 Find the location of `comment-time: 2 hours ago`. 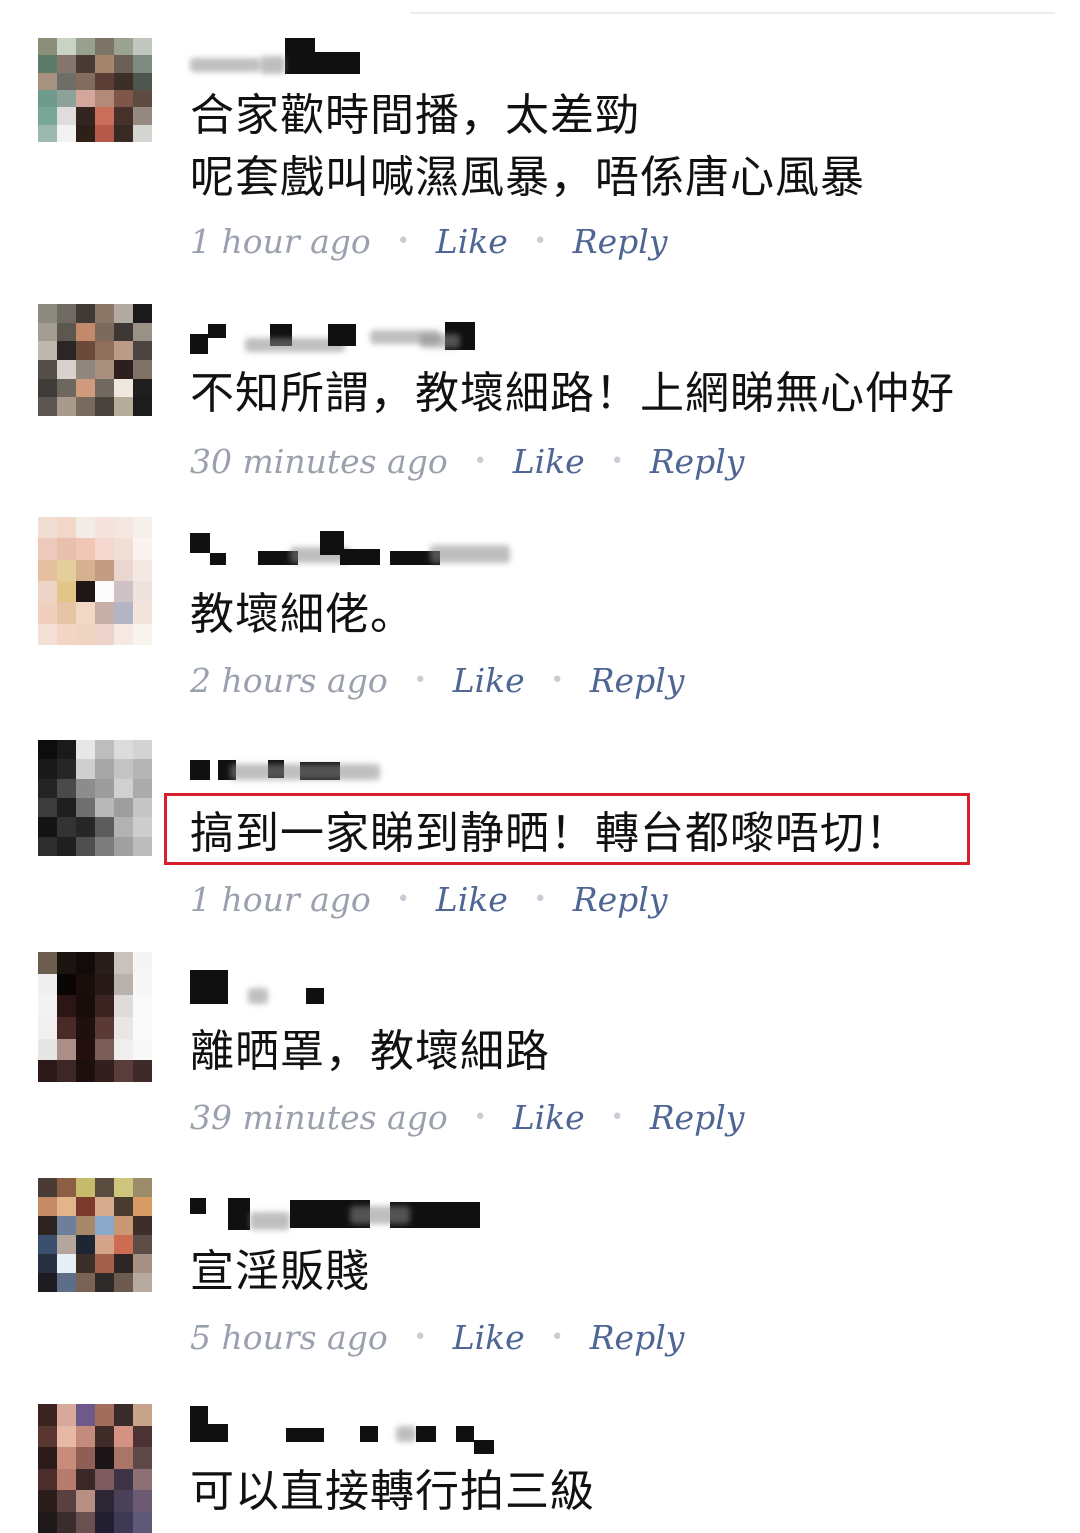

comment-time: 2 hours ago is located at coordinates (289, 680).